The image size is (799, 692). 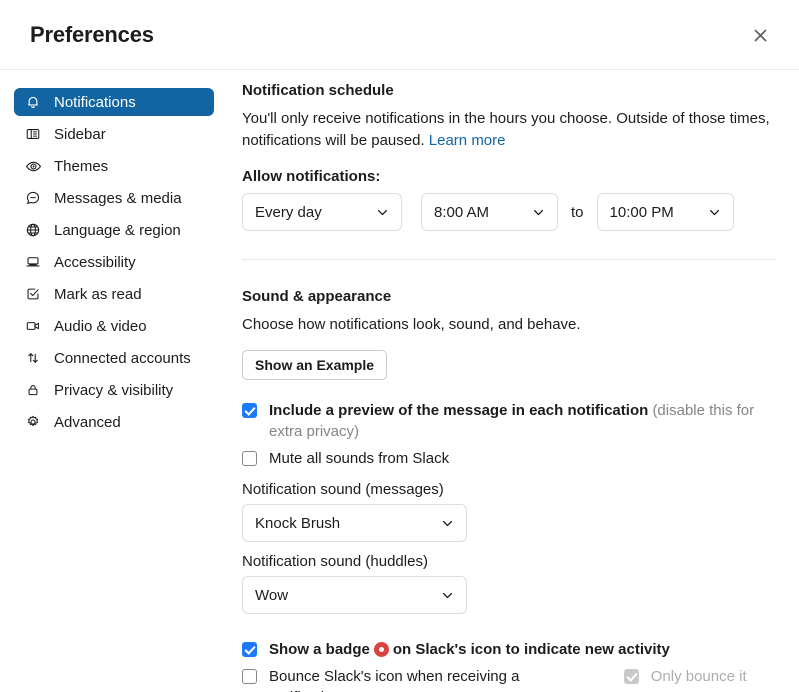 What do you see at coordinates (631, 676) in the screenshot?
I see `only-bounce-once-checkbox` at bounding box center [631, 676].